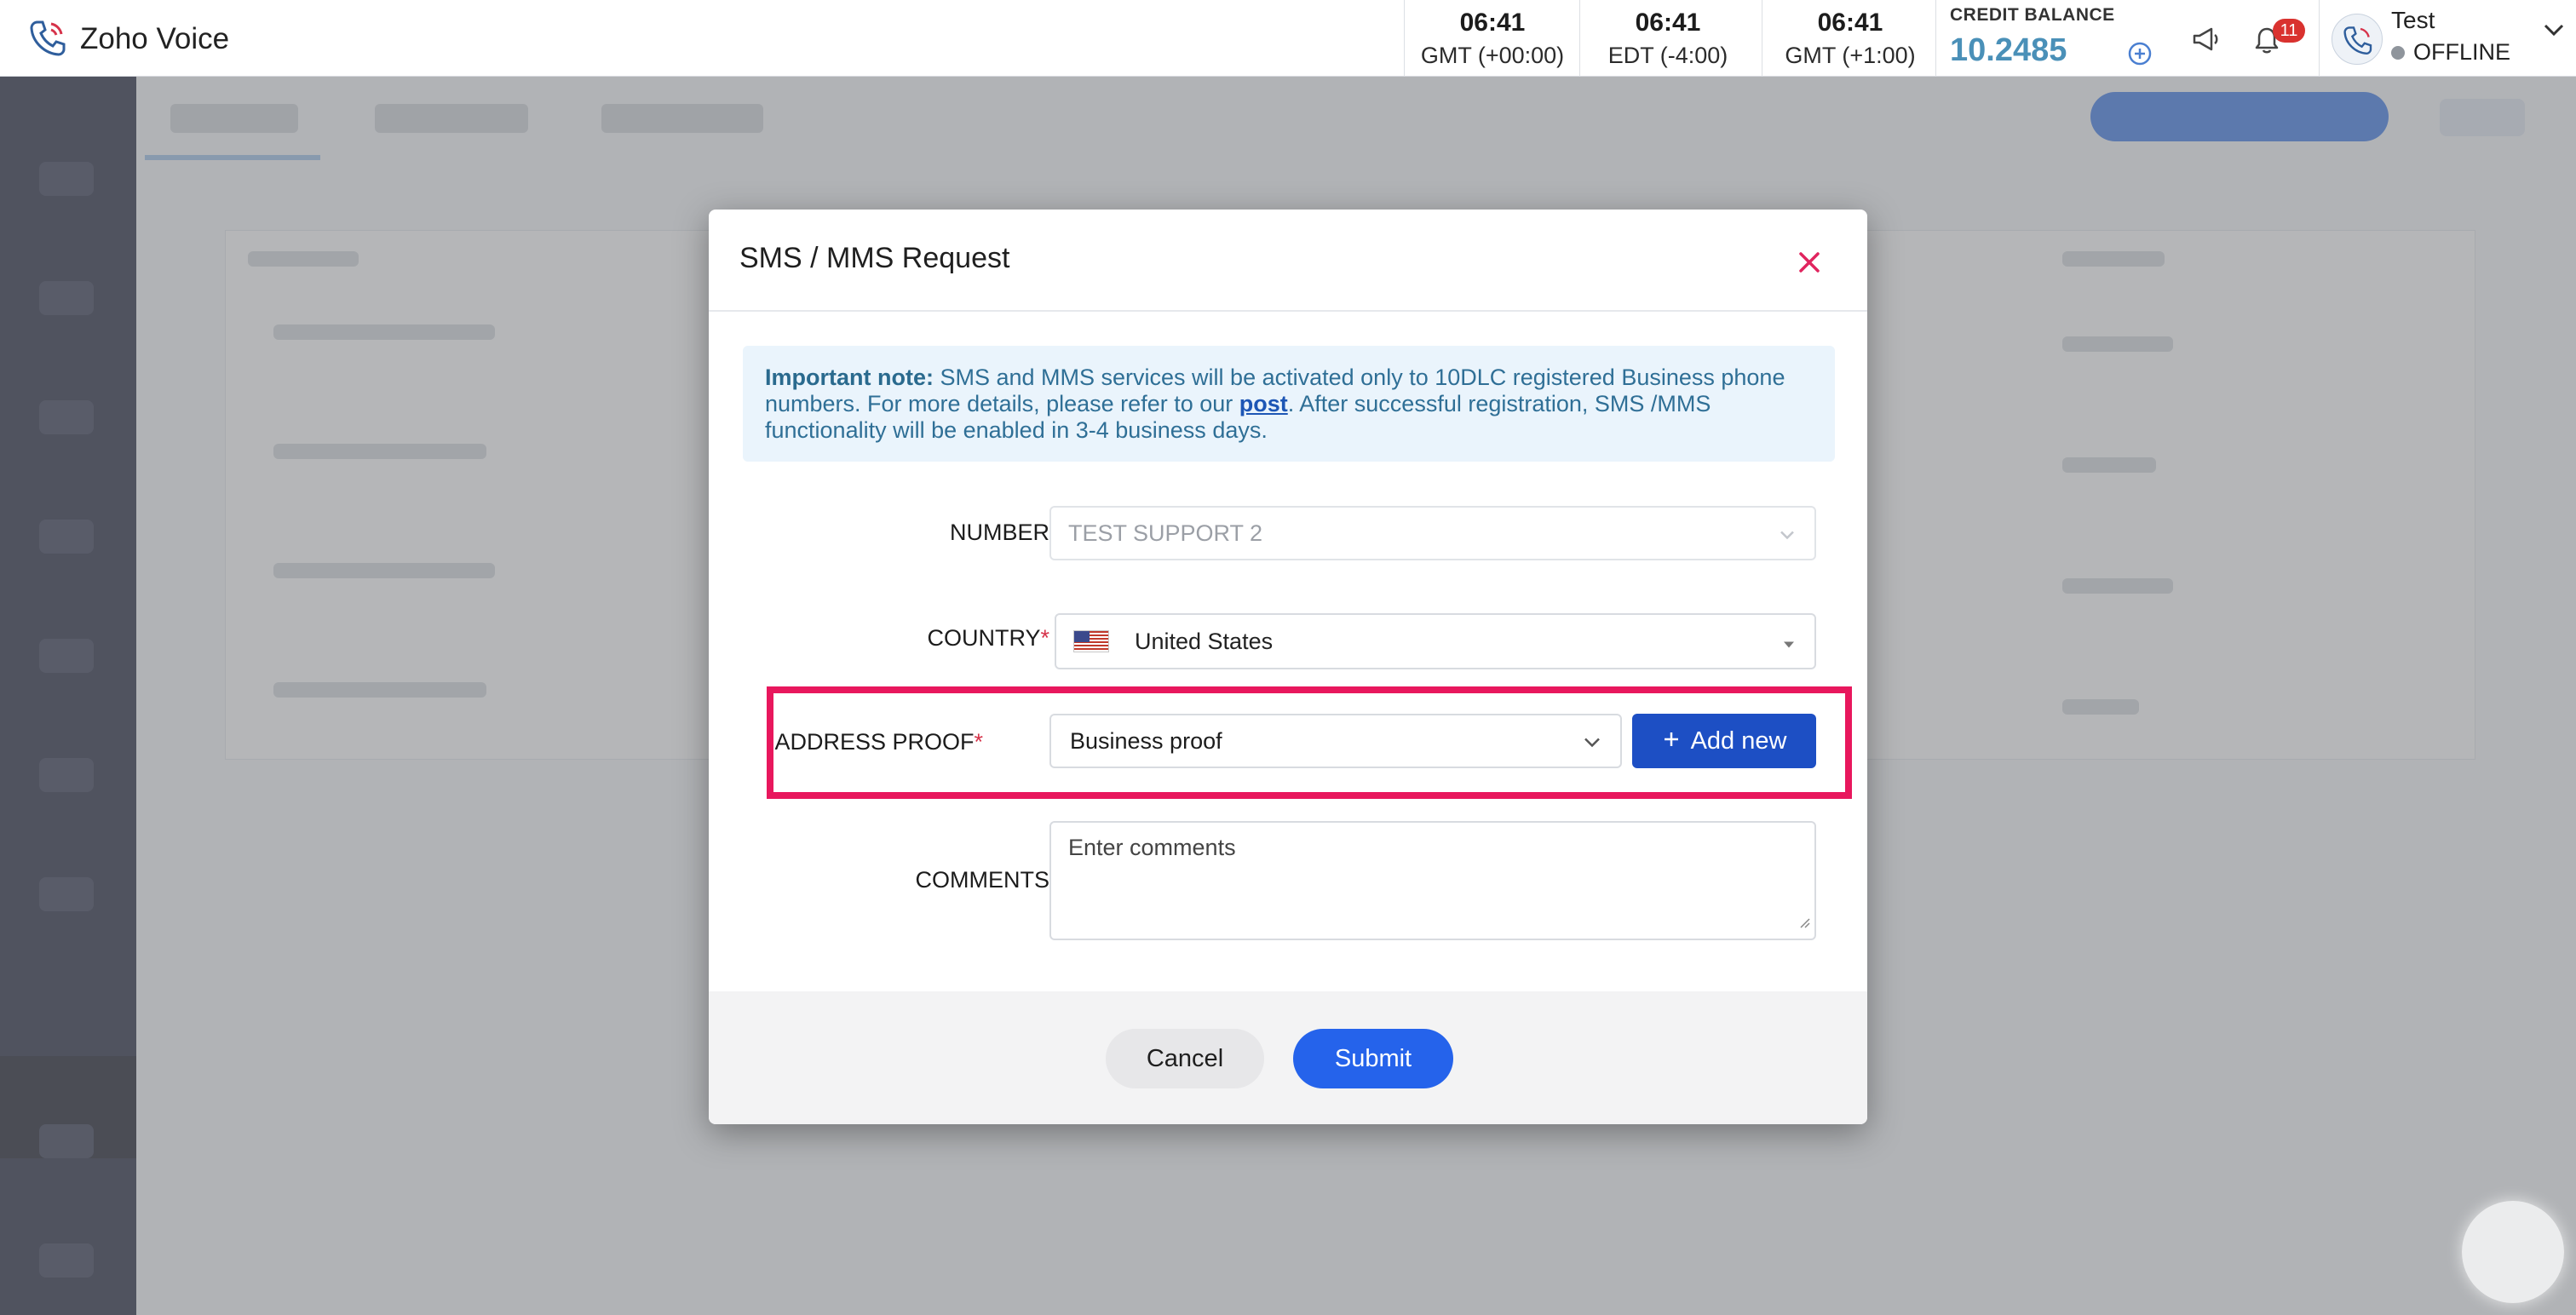  I want to click on country-select: United States, so click(1436, 641).